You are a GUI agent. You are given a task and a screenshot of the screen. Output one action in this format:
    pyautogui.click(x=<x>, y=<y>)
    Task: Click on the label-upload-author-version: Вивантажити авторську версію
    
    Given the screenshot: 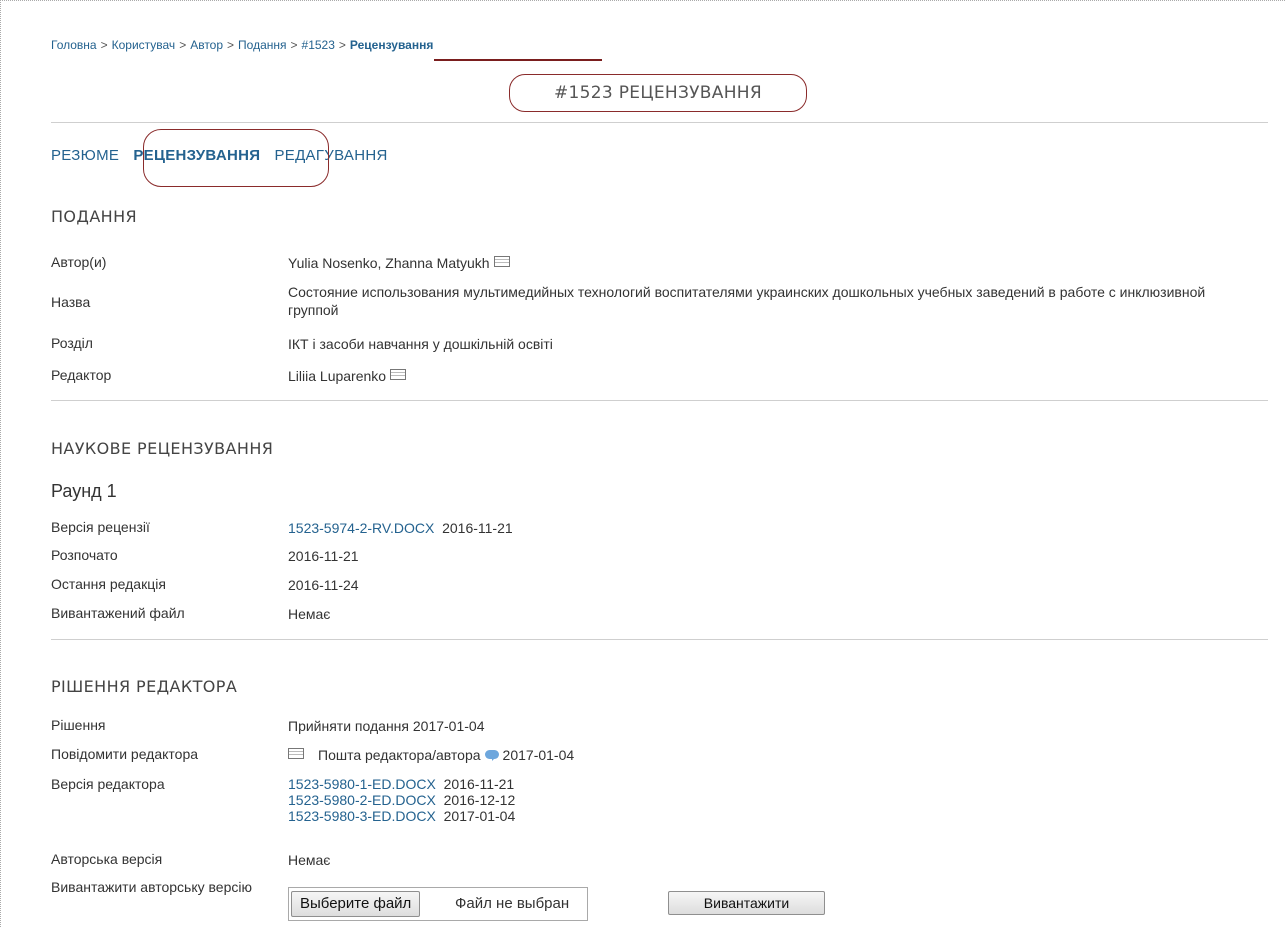 What is the action you would take?
    pyautogui.click(x=151, y=887)
    